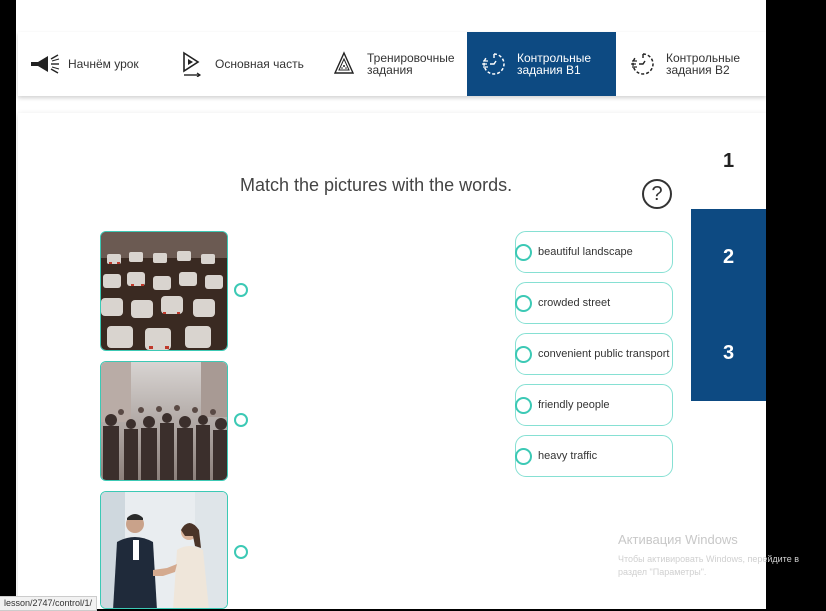 The width and height of the screenshot is (826, 611). What do you see at coordinates (390, 70) in the screenshot?
I see `nav-training-label-2: задания` at bounding box center [390, 70].